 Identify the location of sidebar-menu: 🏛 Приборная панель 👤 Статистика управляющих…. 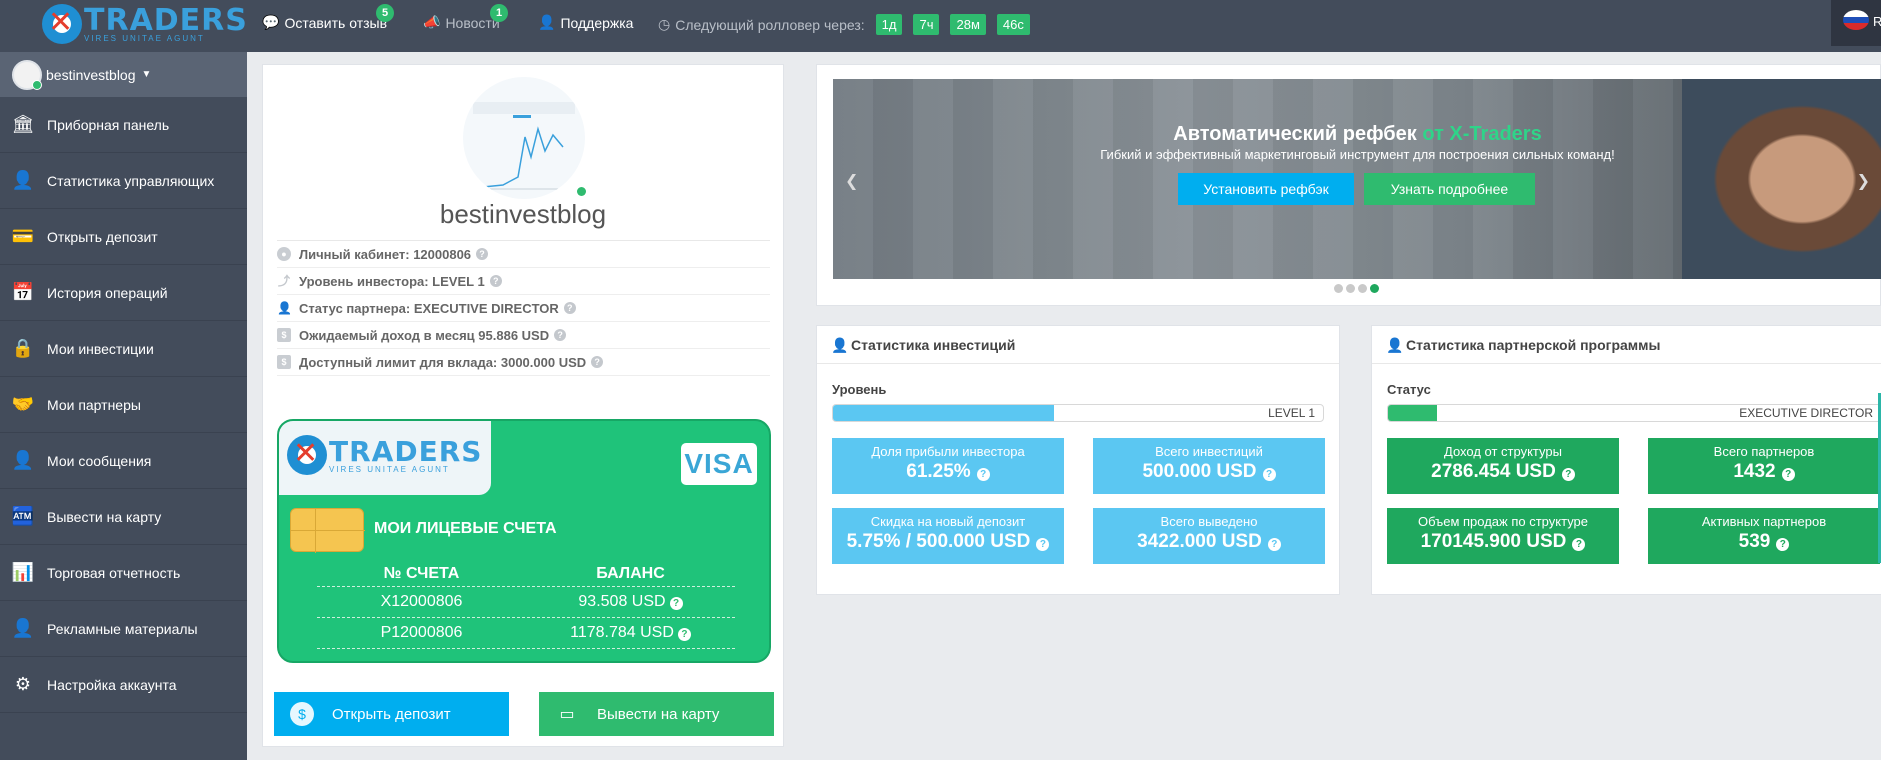
(123, 405).